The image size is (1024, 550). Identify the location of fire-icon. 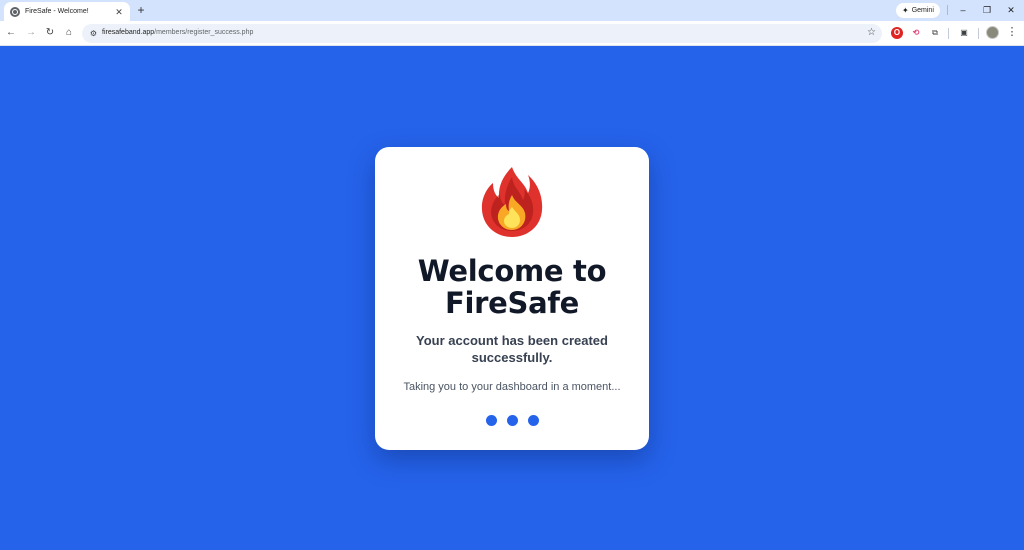
(512, 202).